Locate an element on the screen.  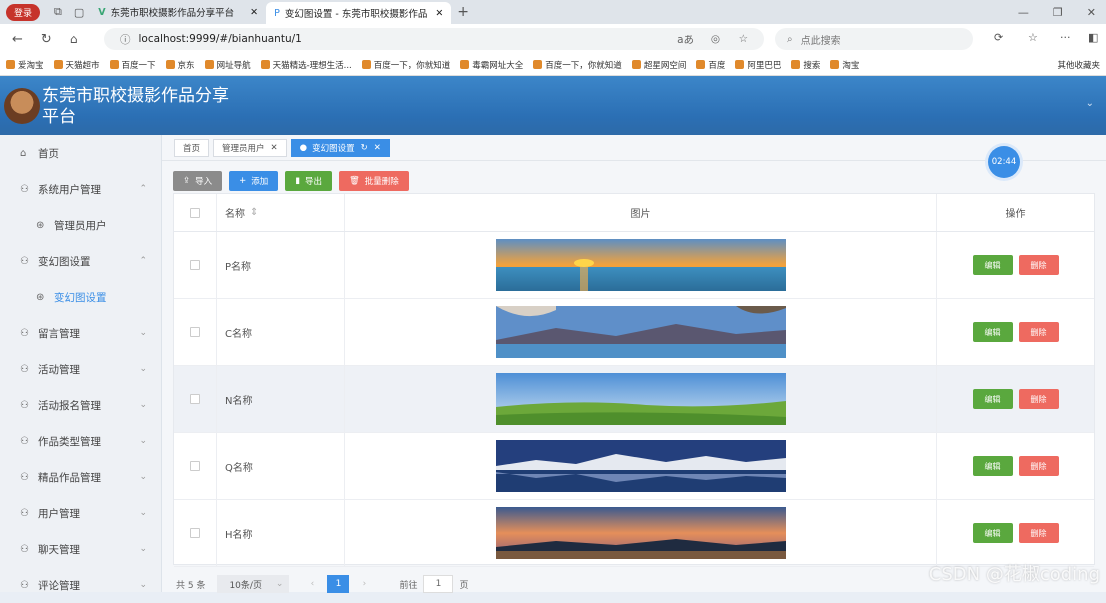
sidebar-item: ⊛变幻图设置 is located at coordinates (80, 297).